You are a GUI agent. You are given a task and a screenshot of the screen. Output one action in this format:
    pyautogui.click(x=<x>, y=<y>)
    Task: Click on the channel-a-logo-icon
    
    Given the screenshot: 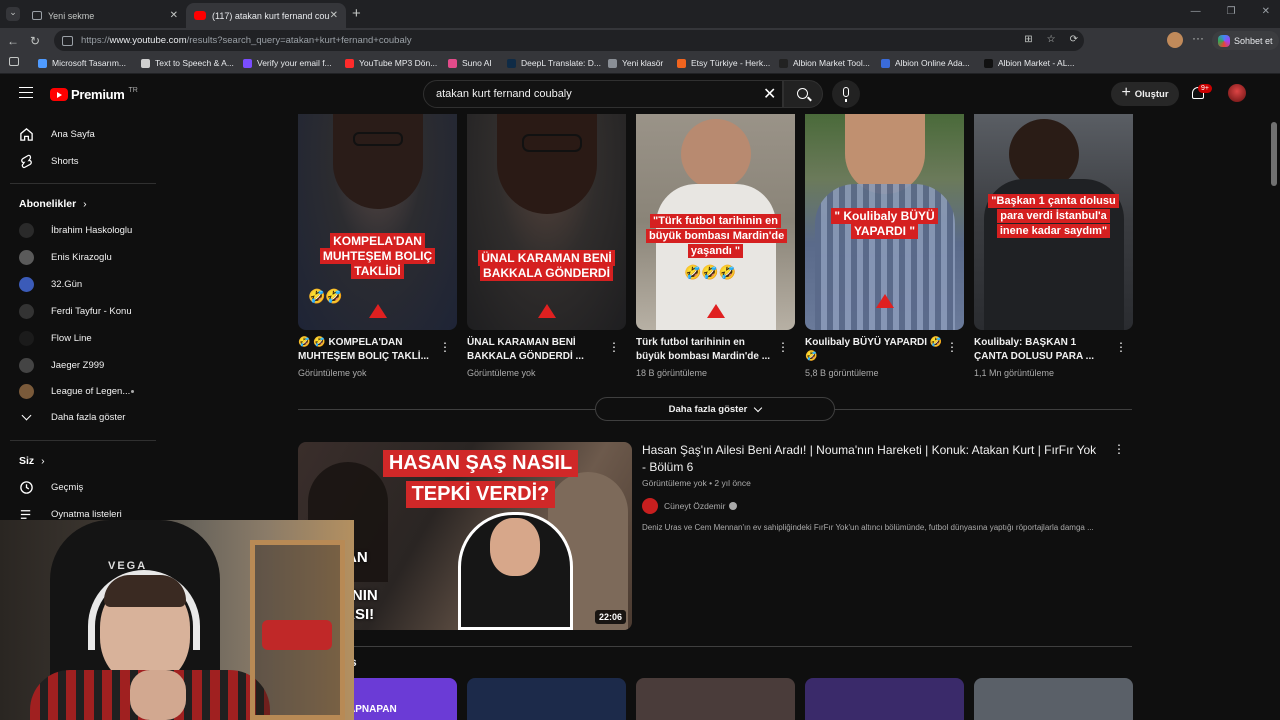 What is the action you would take?
    pyautogui.click(x=716, y=311)
    